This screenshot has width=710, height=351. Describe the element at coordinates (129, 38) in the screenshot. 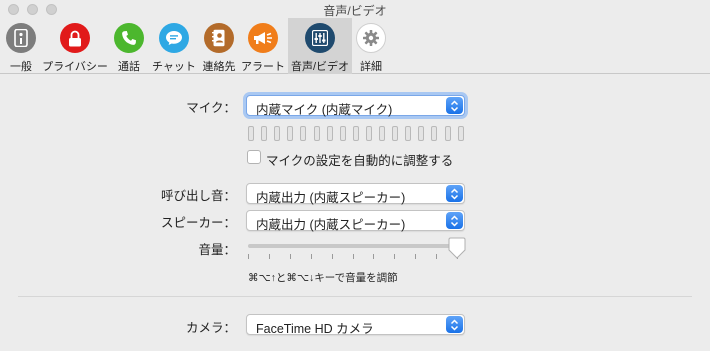

I see `phone-icon` at that location.